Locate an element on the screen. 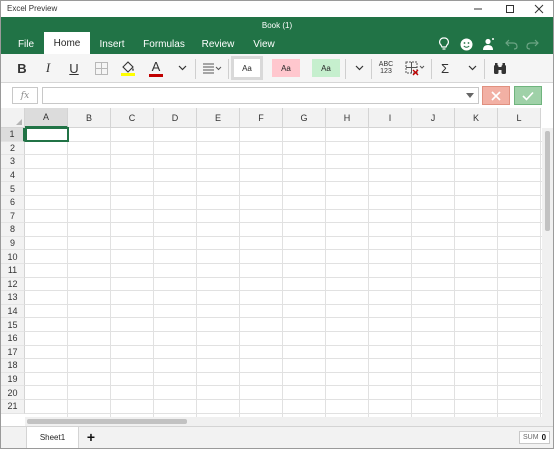 Image resolution: width=554 pixels, height=449 pixels. cell-style-normal-wrap: Aa is located at coordinates (247, 68).